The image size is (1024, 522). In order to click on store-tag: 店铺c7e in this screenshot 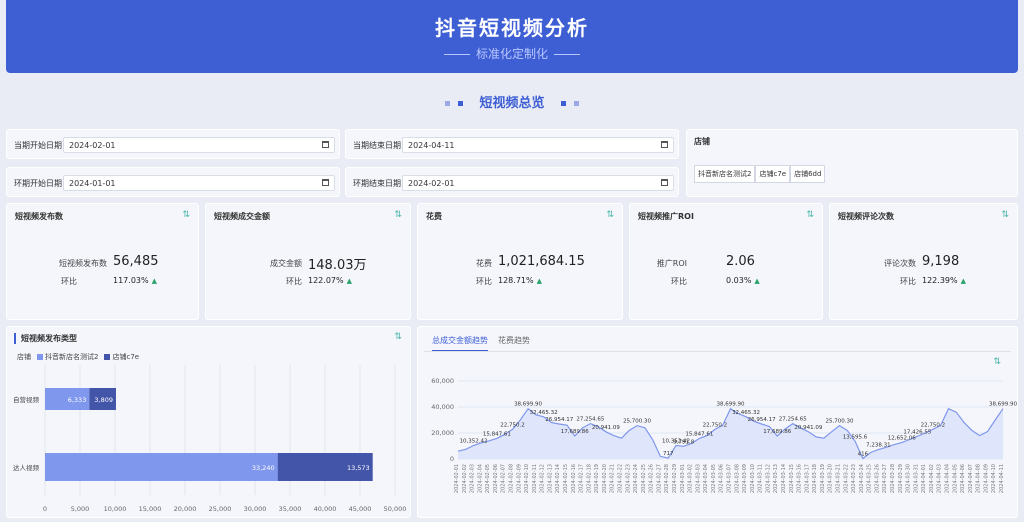, I will do `click(773, 174)`.